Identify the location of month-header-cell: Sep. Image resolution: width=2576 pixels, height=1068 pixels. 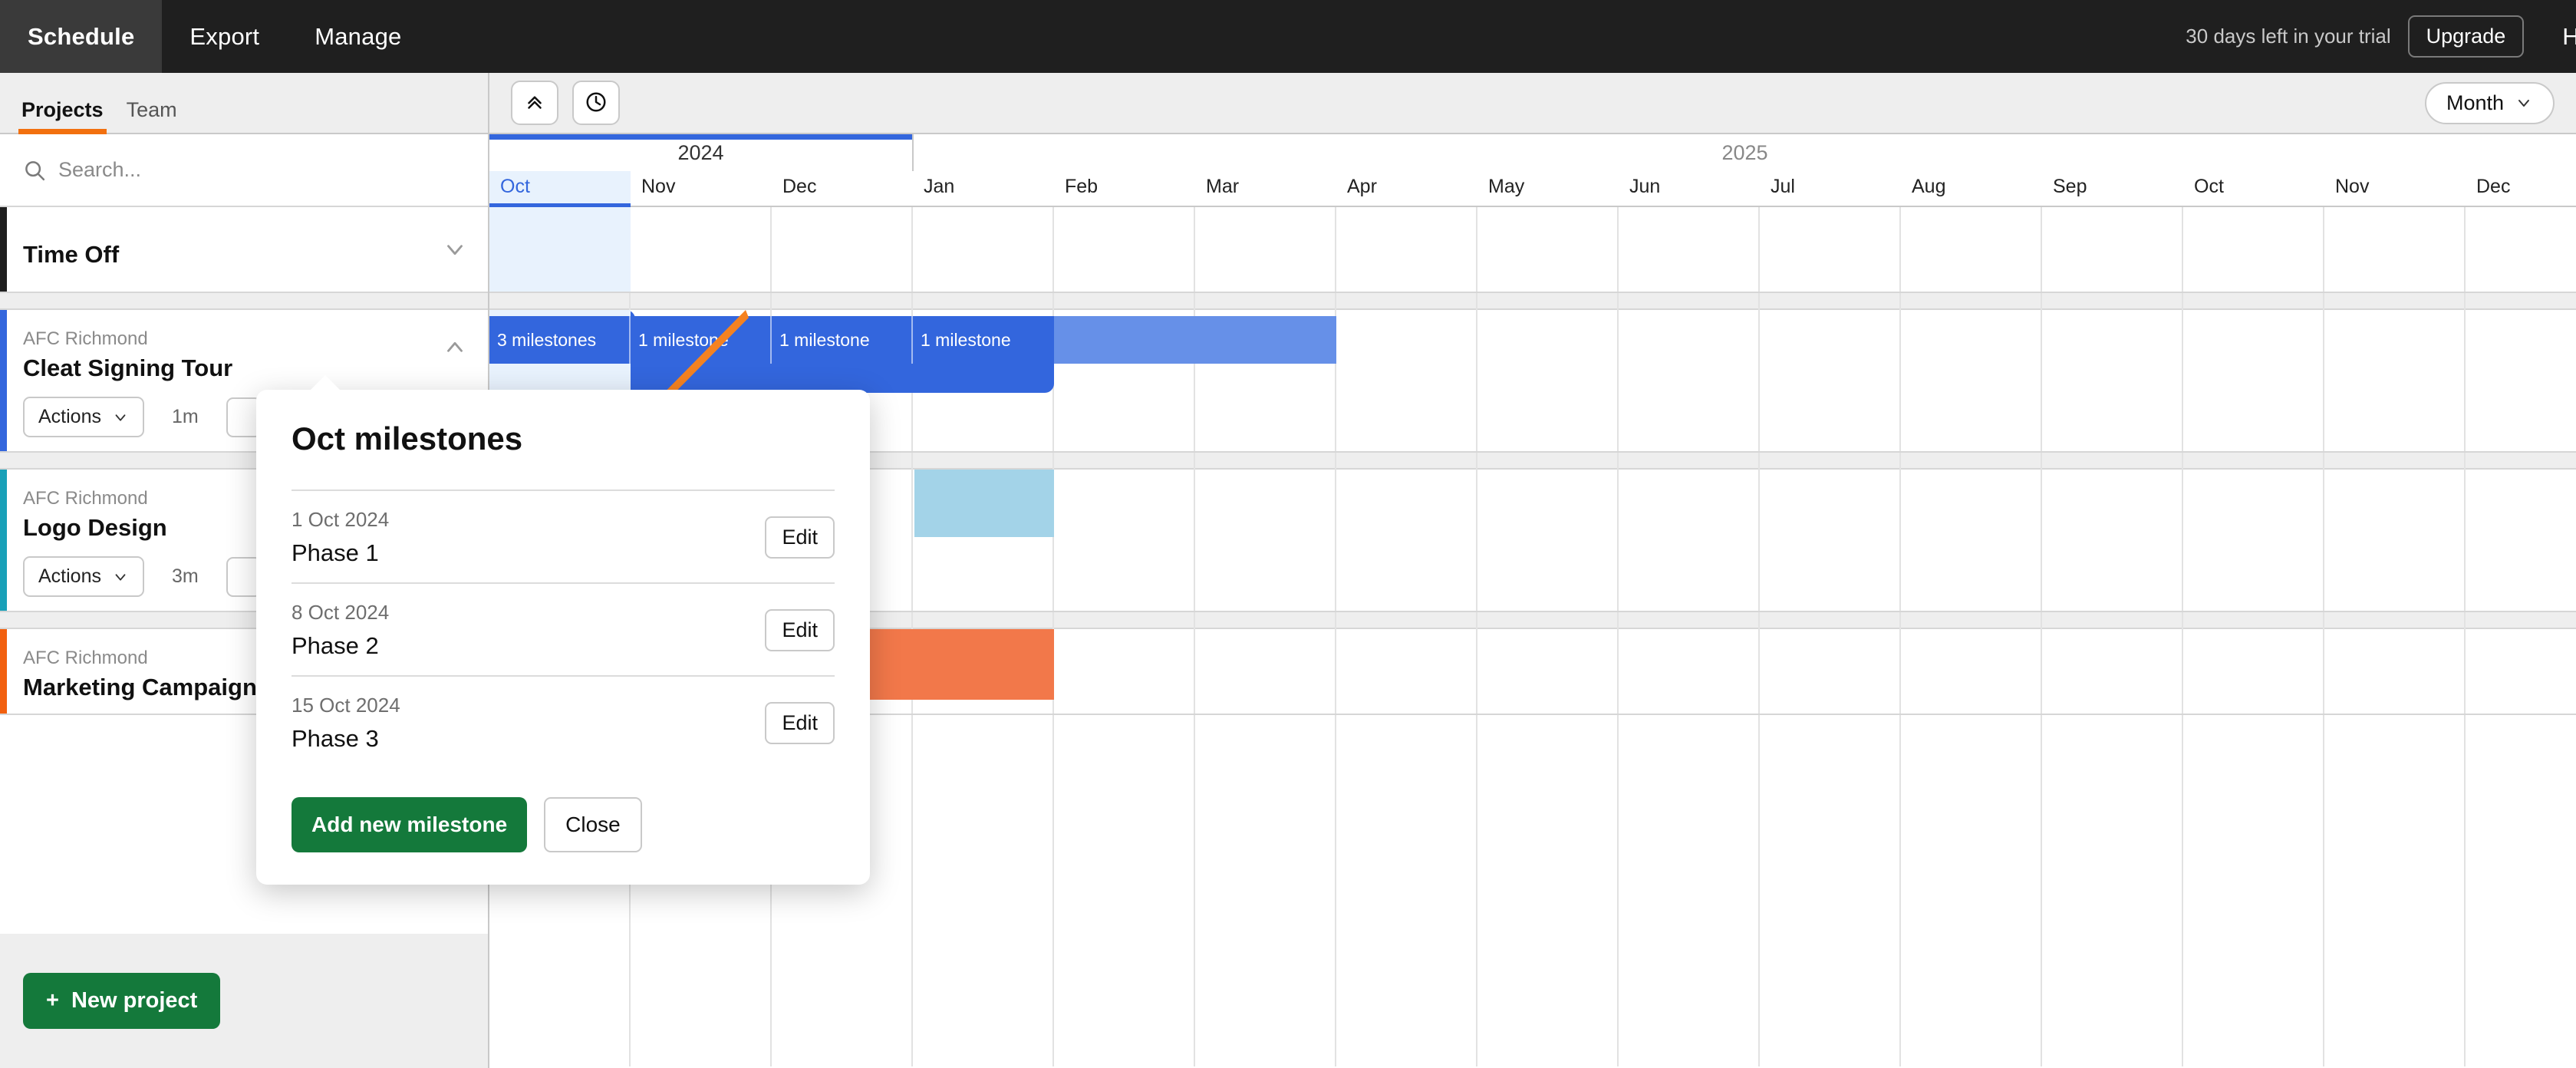
(2112, 189).